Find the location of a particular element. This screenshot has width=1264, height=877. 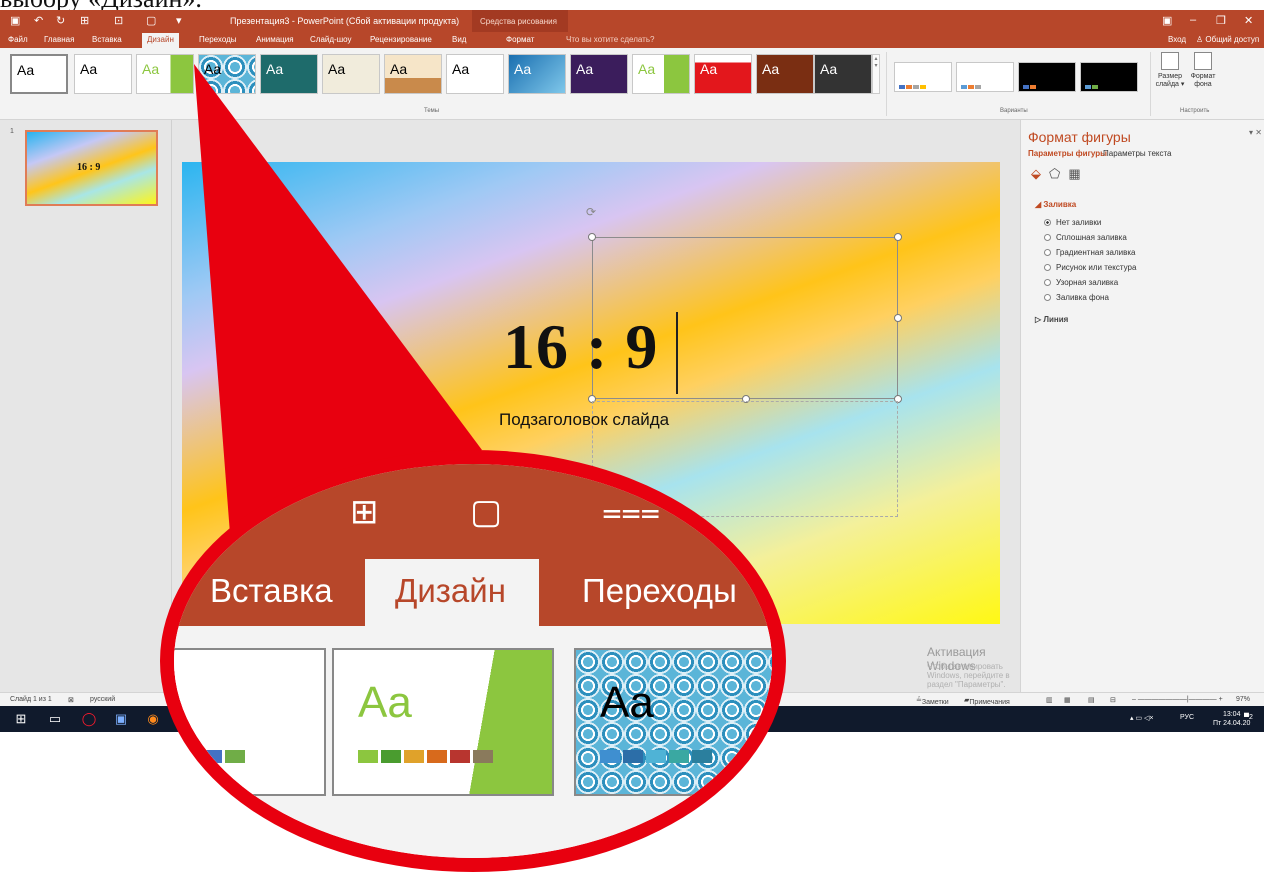

zoom-themes: Aa Aa is located at coordinates (473, 742).